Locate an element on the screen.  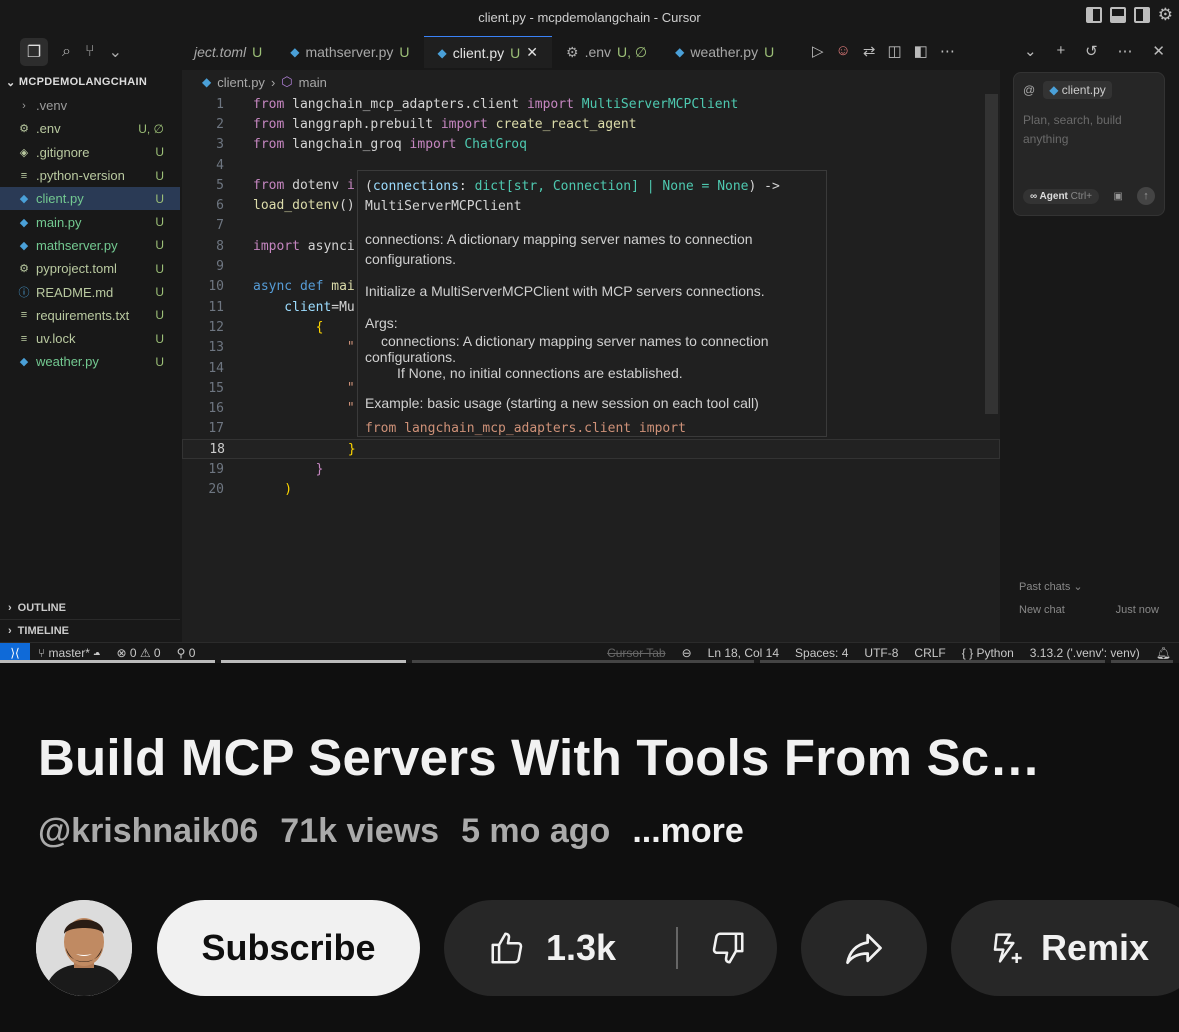
indent-status: Spaces: 4 is located at coordinates (821, 653).